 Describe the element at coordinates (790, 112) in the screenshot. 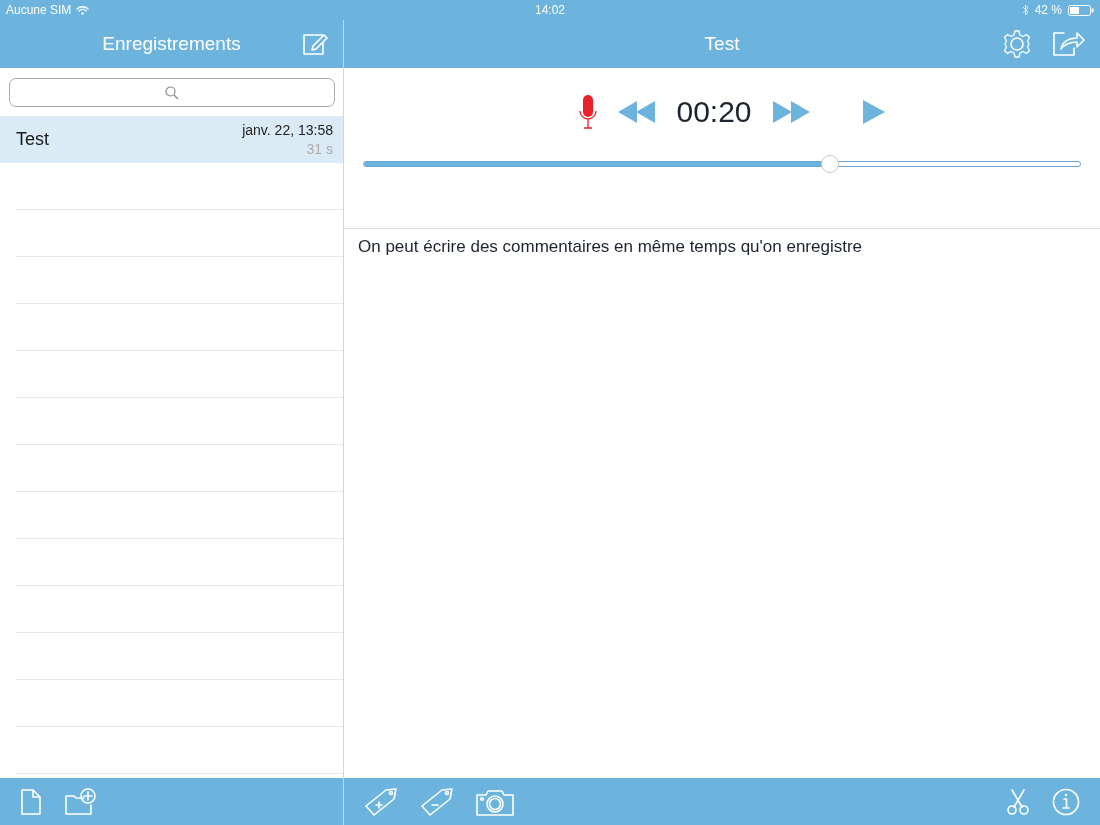

I see `fast-forward-button` at that location.